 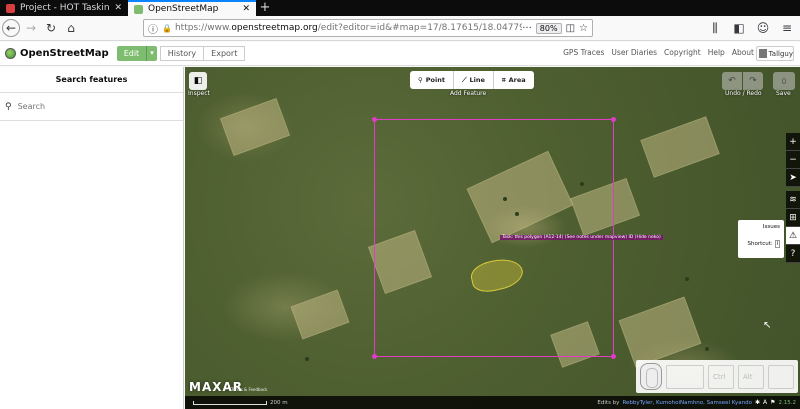 What do you see at coordinates (11, 28) in the screenshot?
I see `back-button: ←` at bounding box center [11, 28].